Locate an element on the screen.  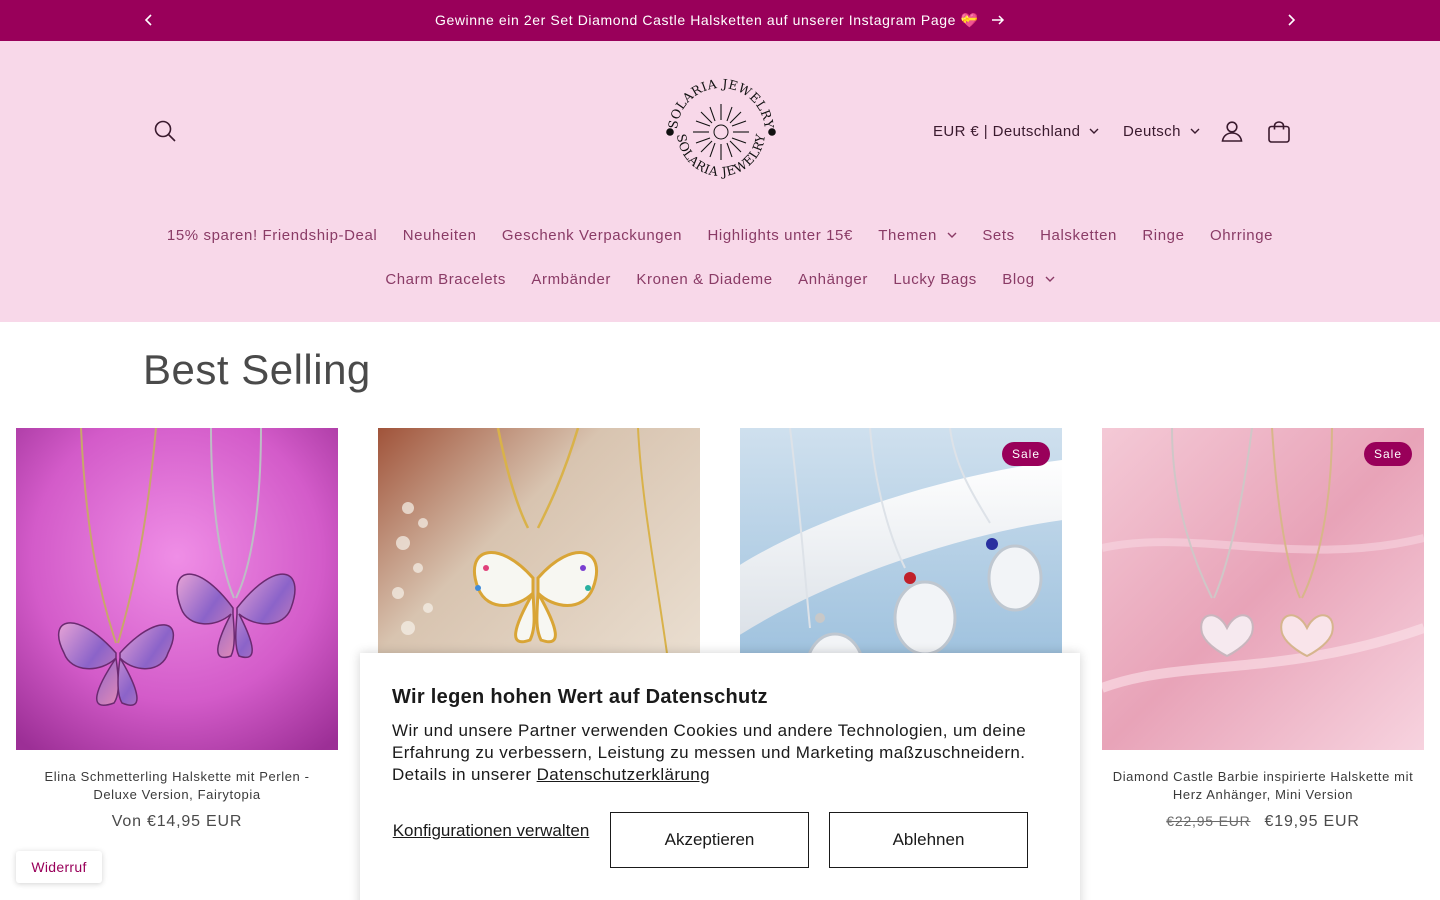
search-icon is located at coordinates (165, 131).